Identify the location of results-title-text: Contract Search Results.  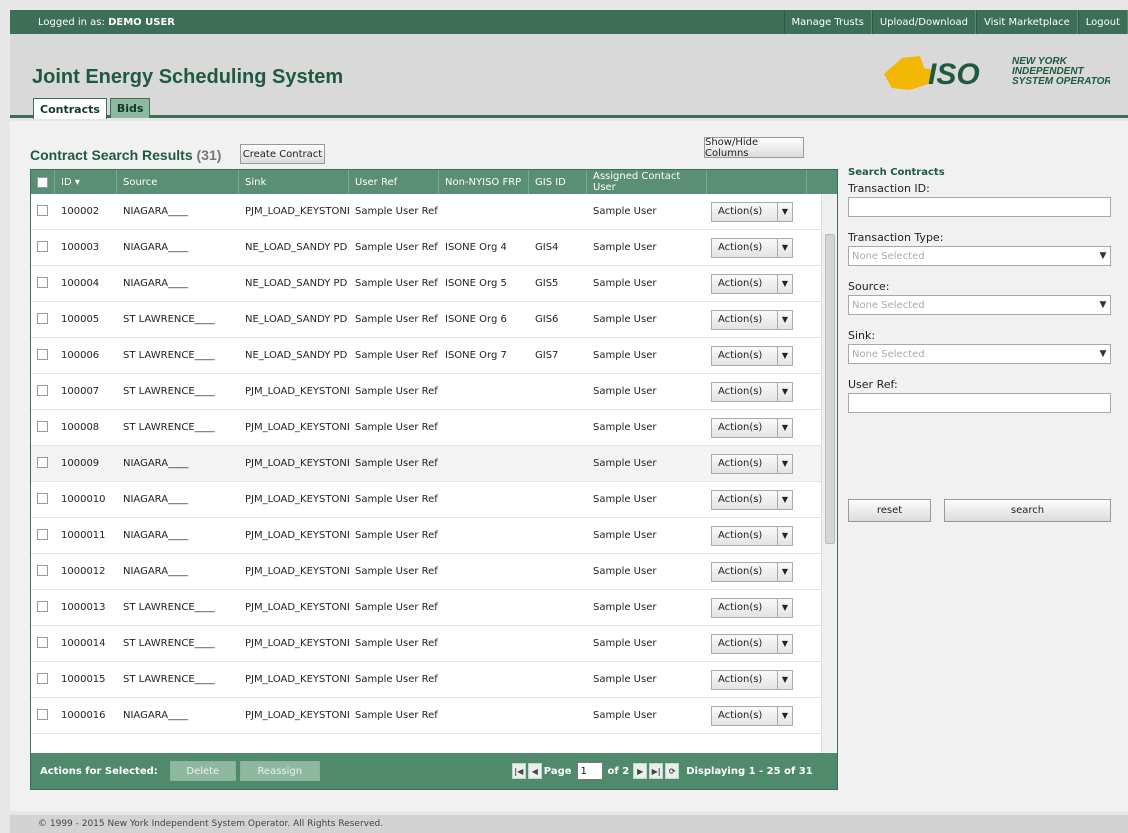
(111, 155).